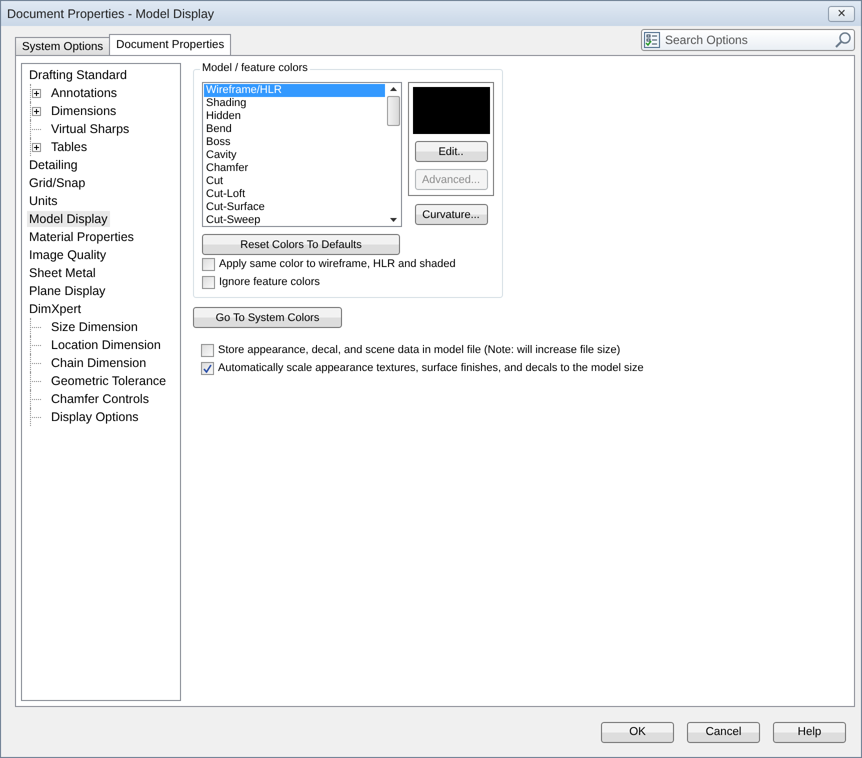 The width and height of the screenshot is (862, 758). What do you see at coordinates (55, 309) in the screenshot?
I see `tree-item: DimXpert` at bounding box center [55, 309].